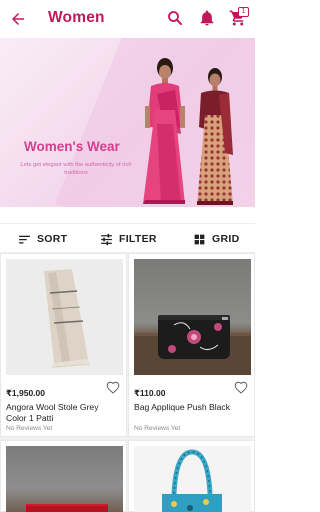  I want to click on bag-image, so click(192, 345).